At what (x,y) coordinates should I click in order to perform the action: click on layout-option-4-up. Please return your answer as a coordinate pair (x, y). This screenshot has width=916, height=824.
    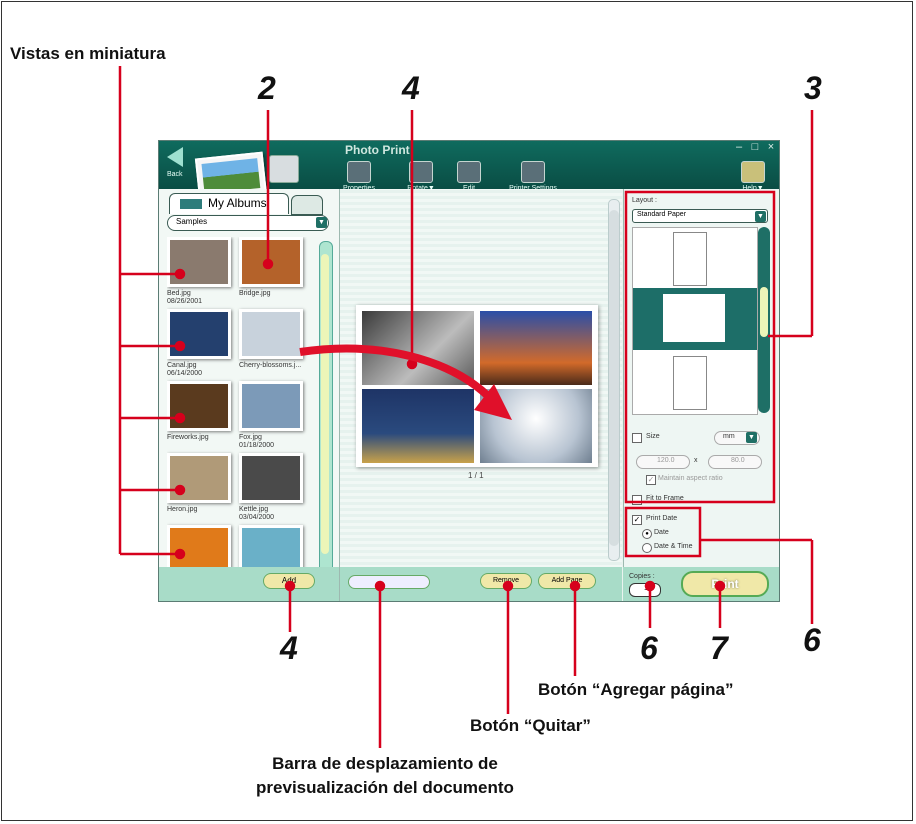
    Looking at the image, I should click on (694, 318).